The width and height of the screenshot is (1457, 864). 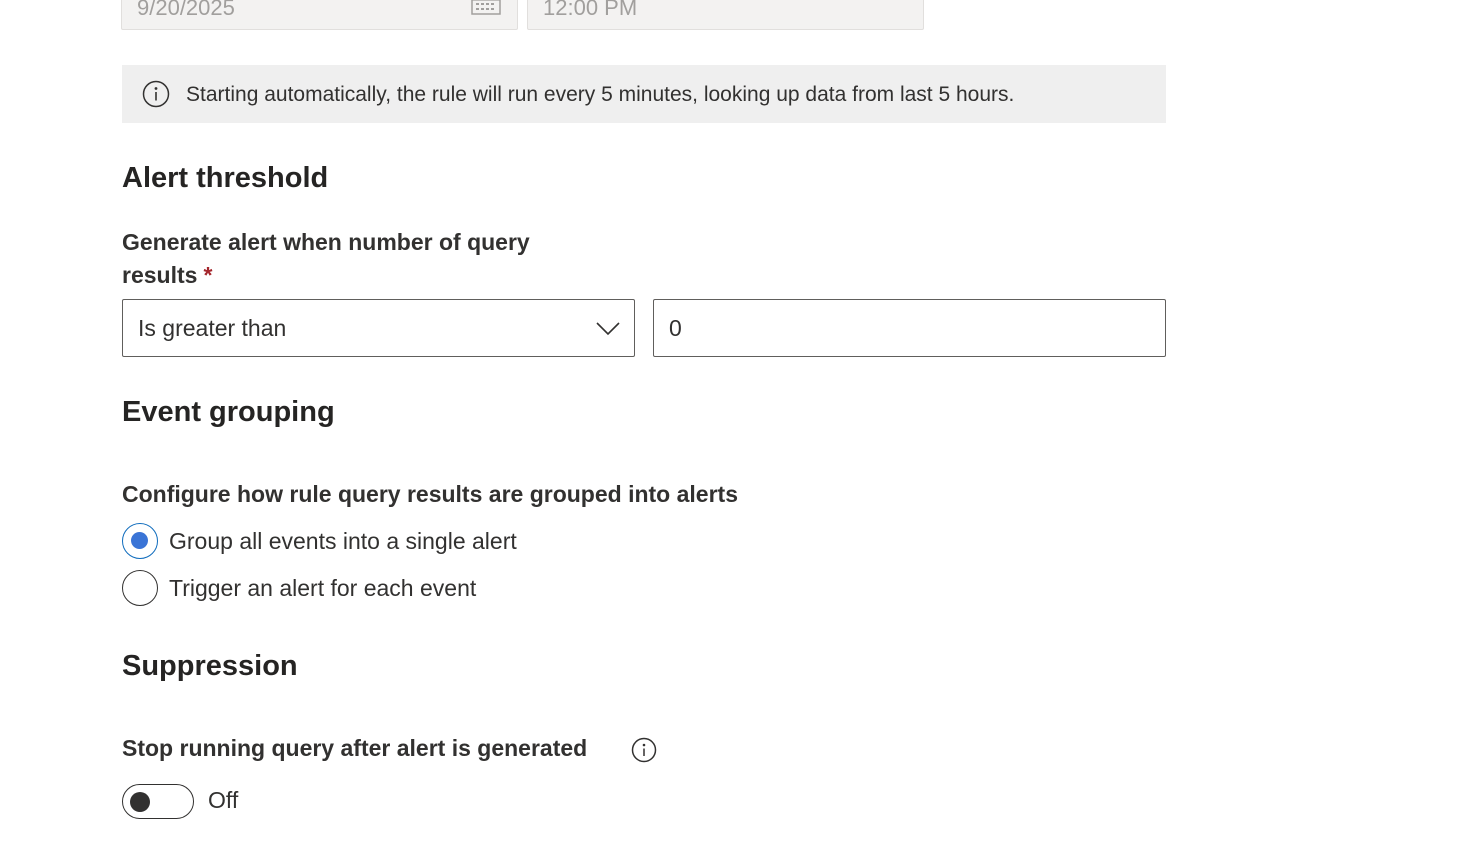 What do you see at coordinates (378, 328) in the screenshot?
I see `threshold-operator-dropdown: Is greater than` at bounding box center [378, 328].